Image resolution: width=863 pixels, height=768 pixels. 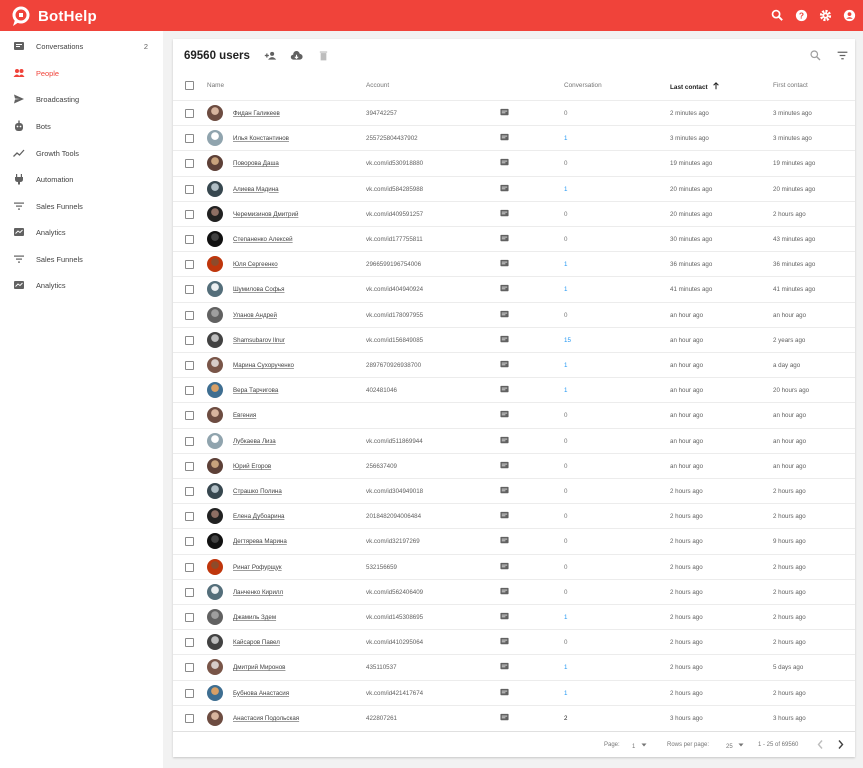 I want to click on page-select: 1, so click(x=639, y=746).